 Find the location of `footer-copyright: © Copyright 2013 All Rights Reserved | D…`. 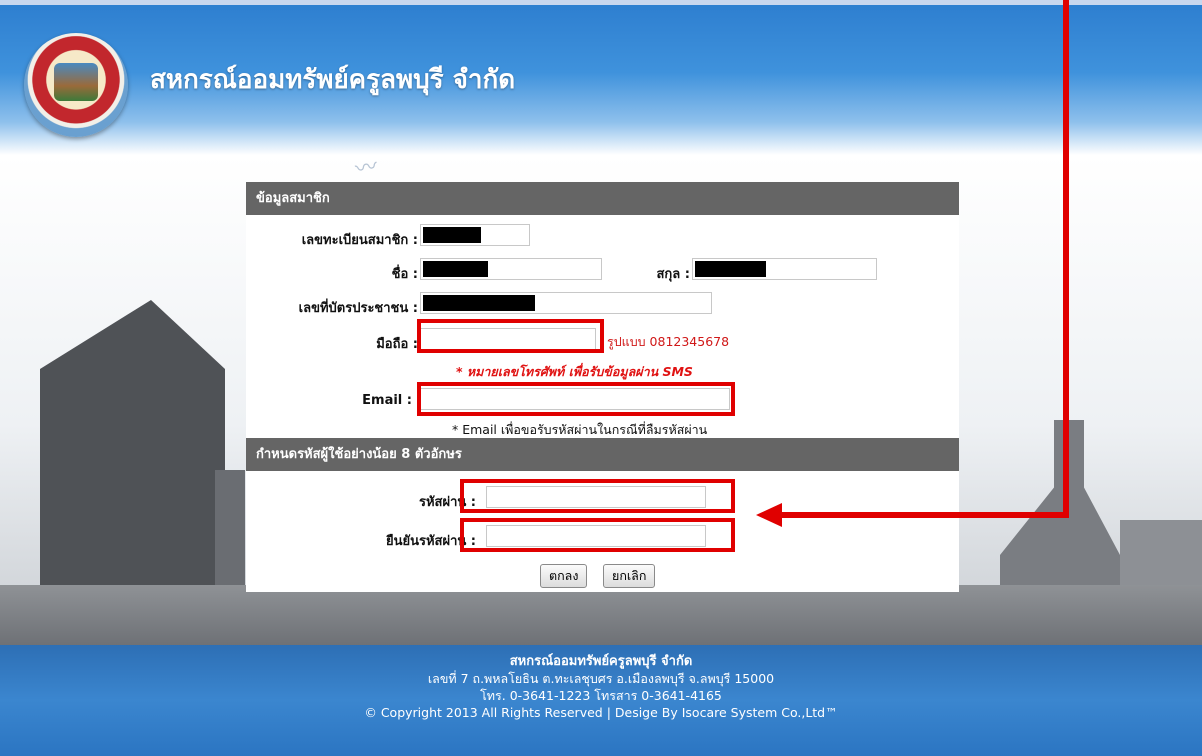

footer-copyright: © Copyright 2013 All Rights Reserved | D… is located at coordinates (601, 712).